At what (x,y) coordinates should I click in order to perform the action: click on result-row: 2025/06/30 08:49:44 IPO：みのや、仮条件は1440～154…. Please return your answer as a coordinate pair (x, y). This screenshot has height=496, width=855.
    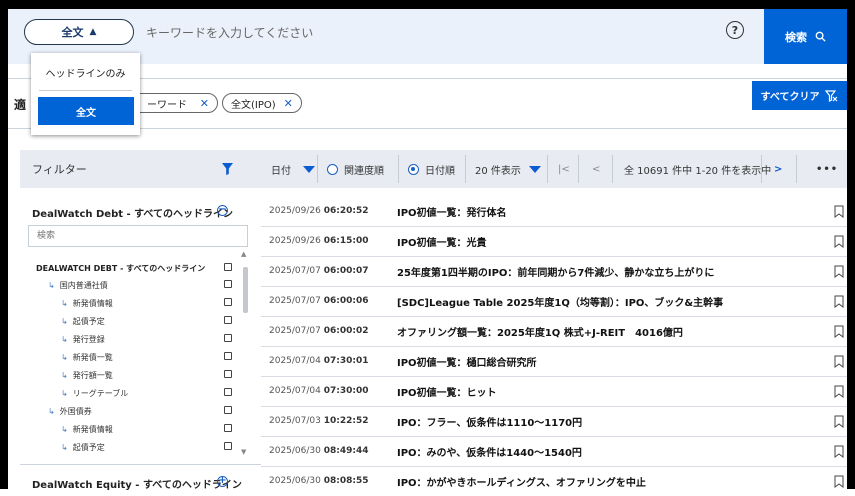
    Looking at the image, I should click on (554, 452).